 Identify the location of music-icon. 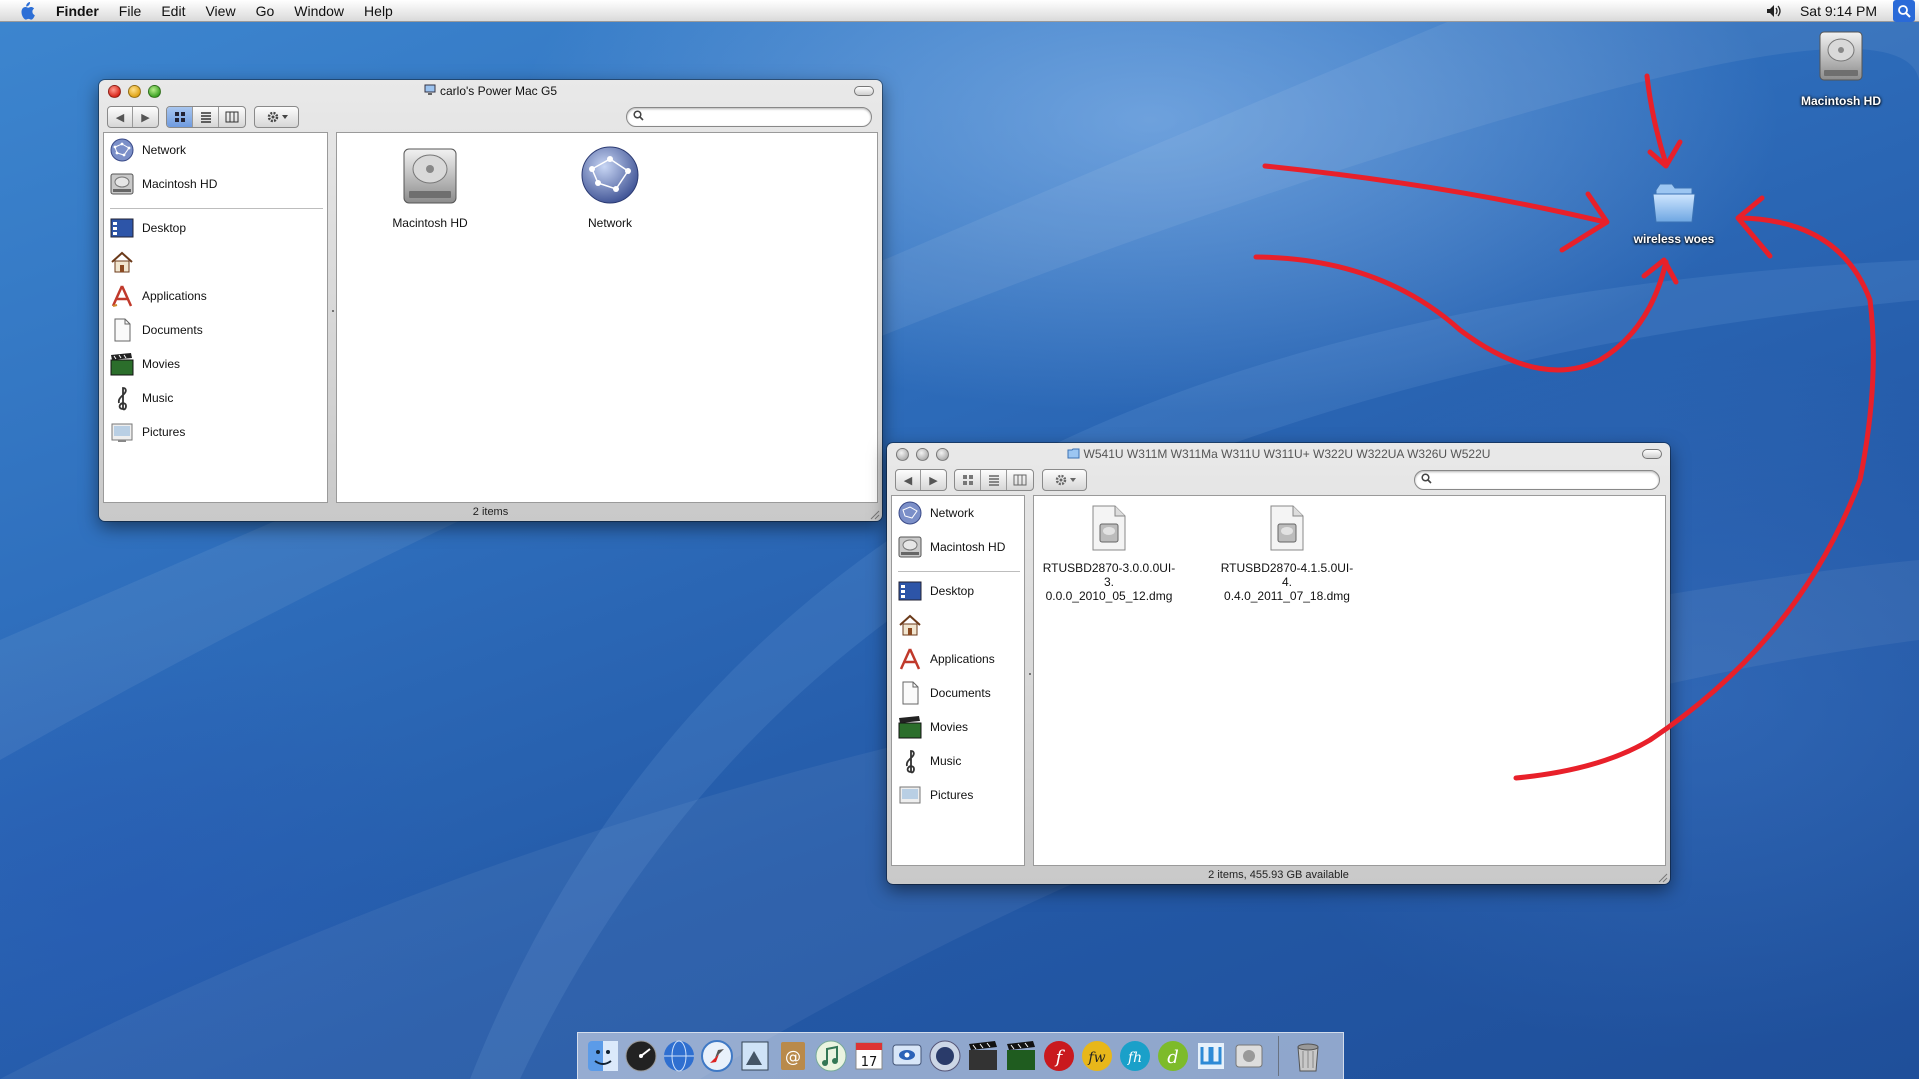
(910, 761).